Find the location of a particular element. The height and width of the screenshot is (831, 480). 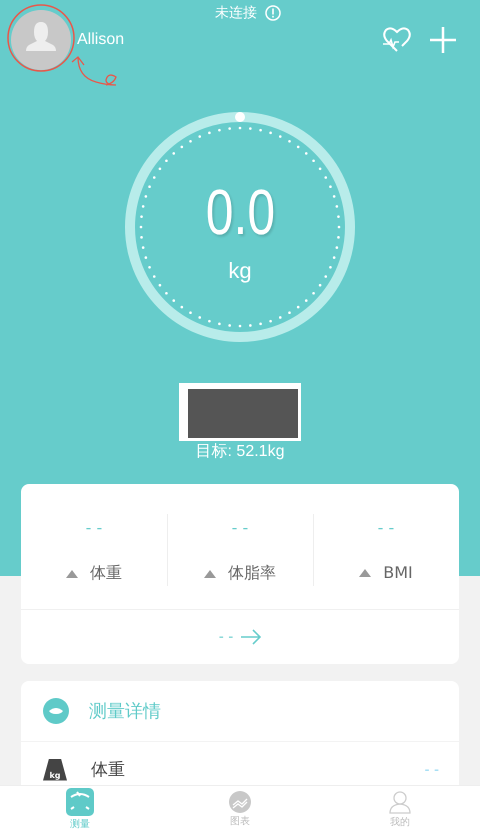

details-title: 测量详情 is located at coordinates (125, 711).